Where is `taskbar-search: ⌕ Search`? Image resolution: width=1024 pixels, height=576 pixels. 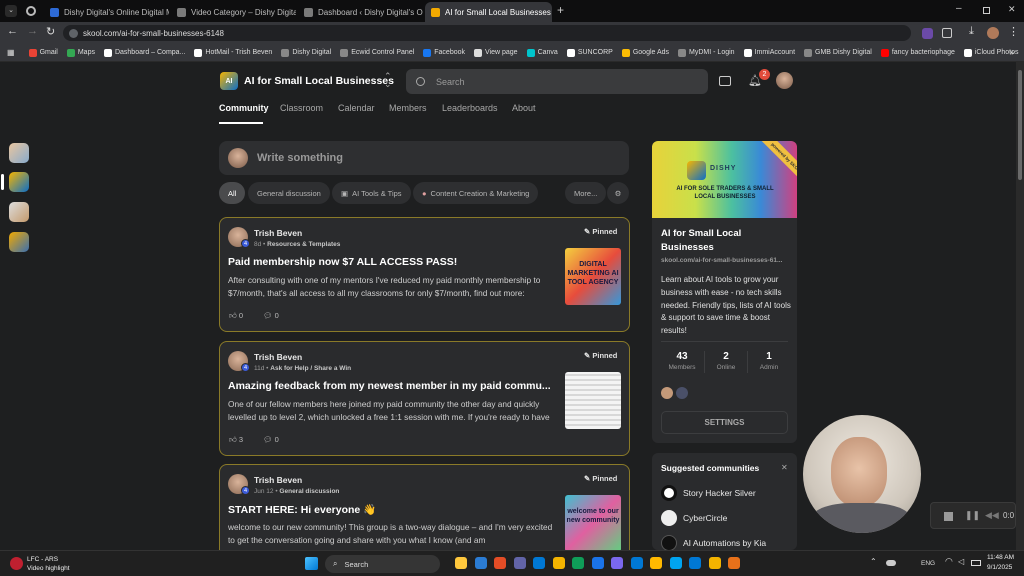
taskbar-search: ⌕ Search is located at coordinates (382, 564).